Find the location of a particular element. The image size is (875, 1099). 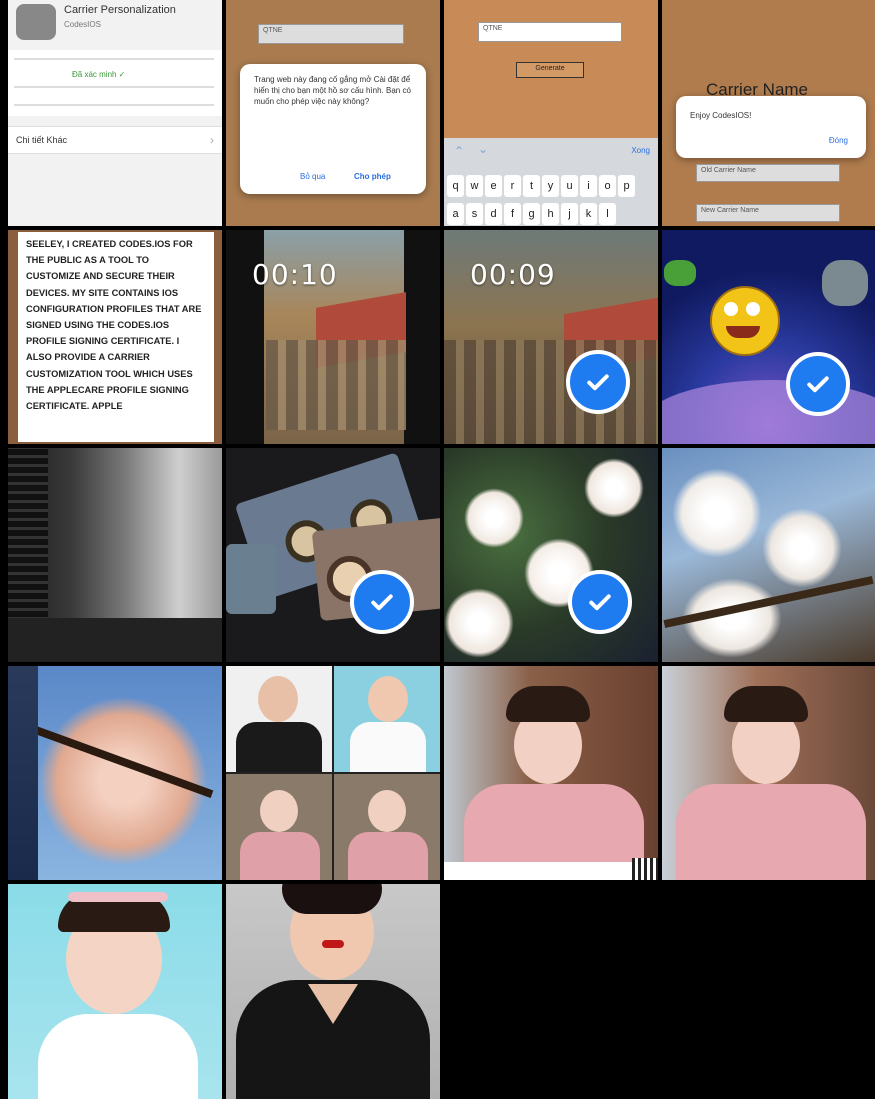

app-icon is located at coordinates (36, 22).